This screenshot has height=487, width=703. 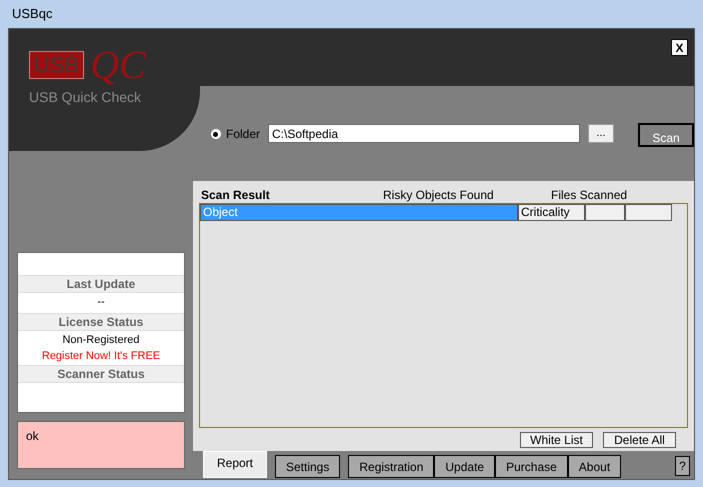 I want to click on action-button: Delete All, so click(x=639, y=440).